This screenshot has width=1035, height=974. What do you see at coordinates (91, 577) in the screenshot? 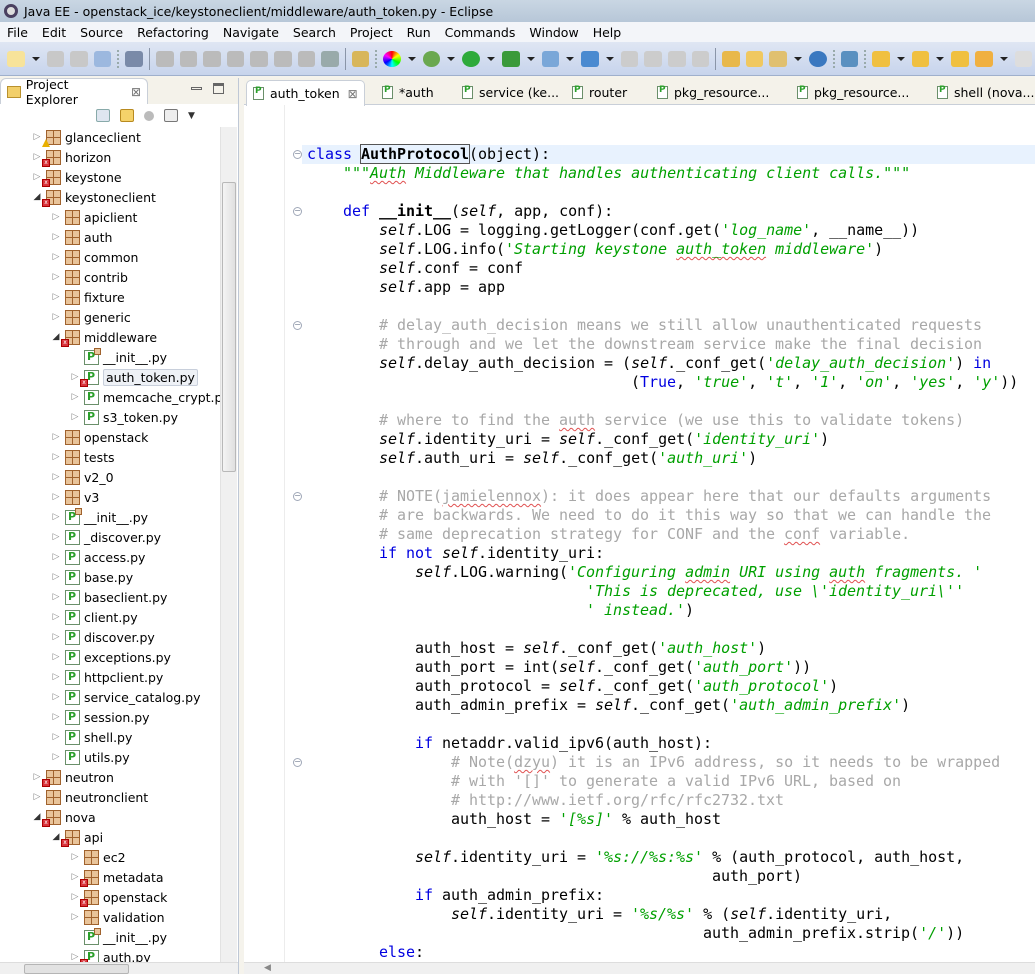
I see `tree-item: ▷ base.py` at bounding box center [91, 577].